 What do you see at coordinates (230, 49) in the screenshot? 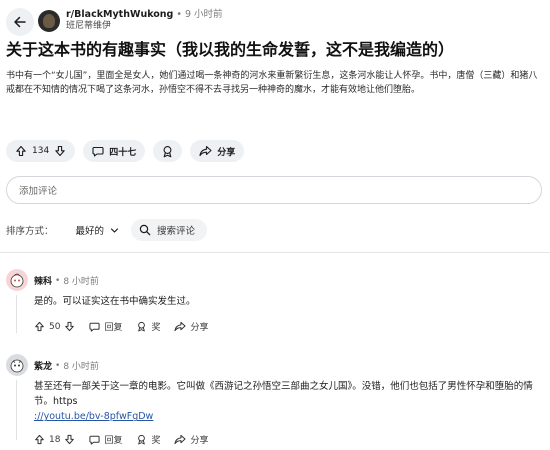
I see `post-title: 关于这本书的有趣事实（我以我的生命发誓，这不是我编造的）` at bounding box center [230, 49].